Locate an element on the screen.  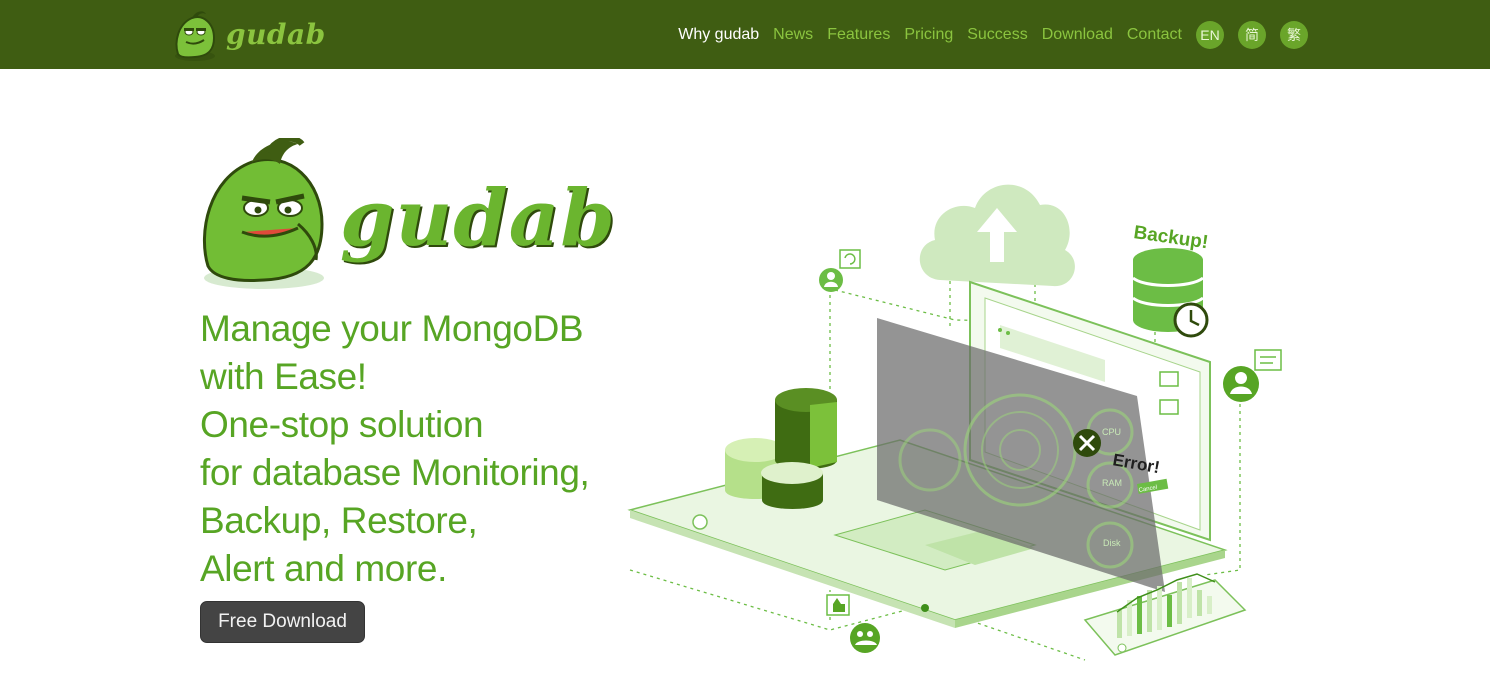
pie-chart-icon is located at coordinates (781, 448).